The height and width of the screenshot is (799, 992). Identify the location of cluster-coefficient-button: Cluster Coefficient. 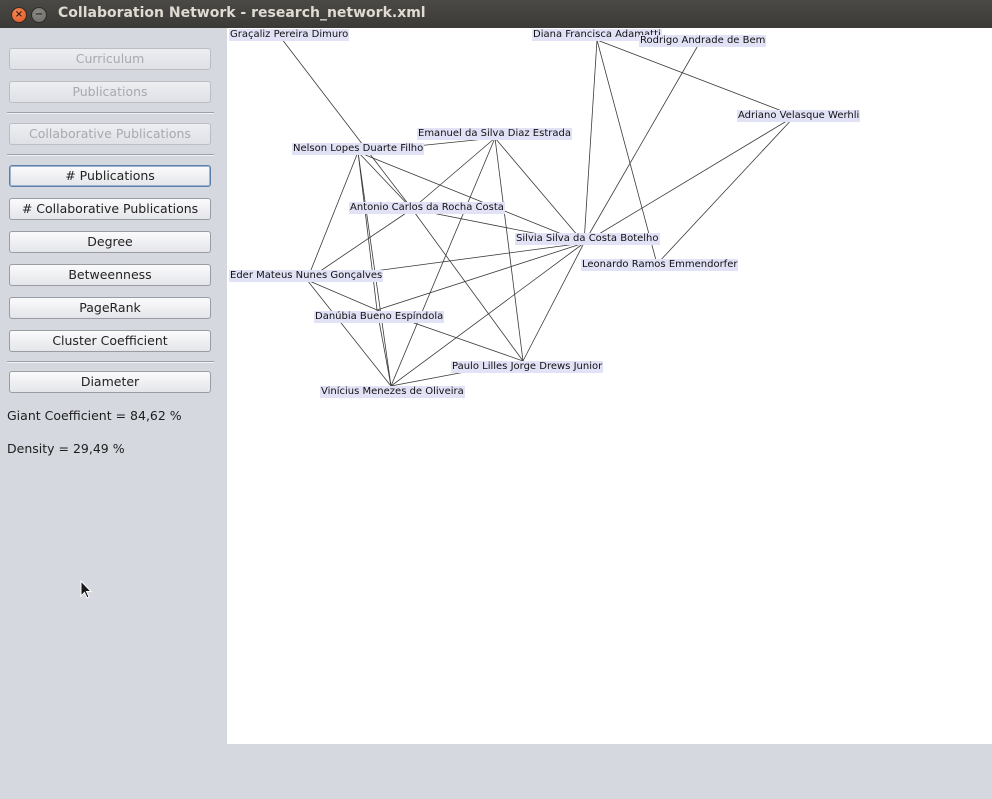
(110, 341).